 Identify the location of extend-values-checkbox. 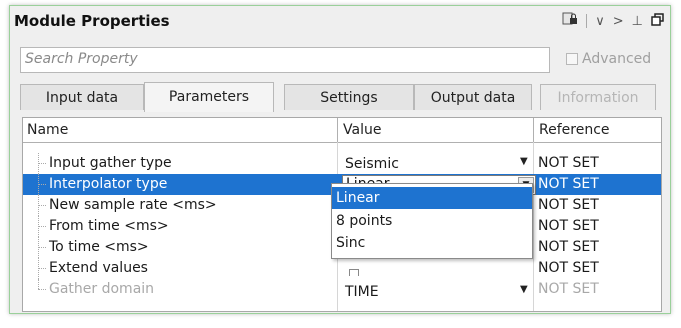
(354, 272).